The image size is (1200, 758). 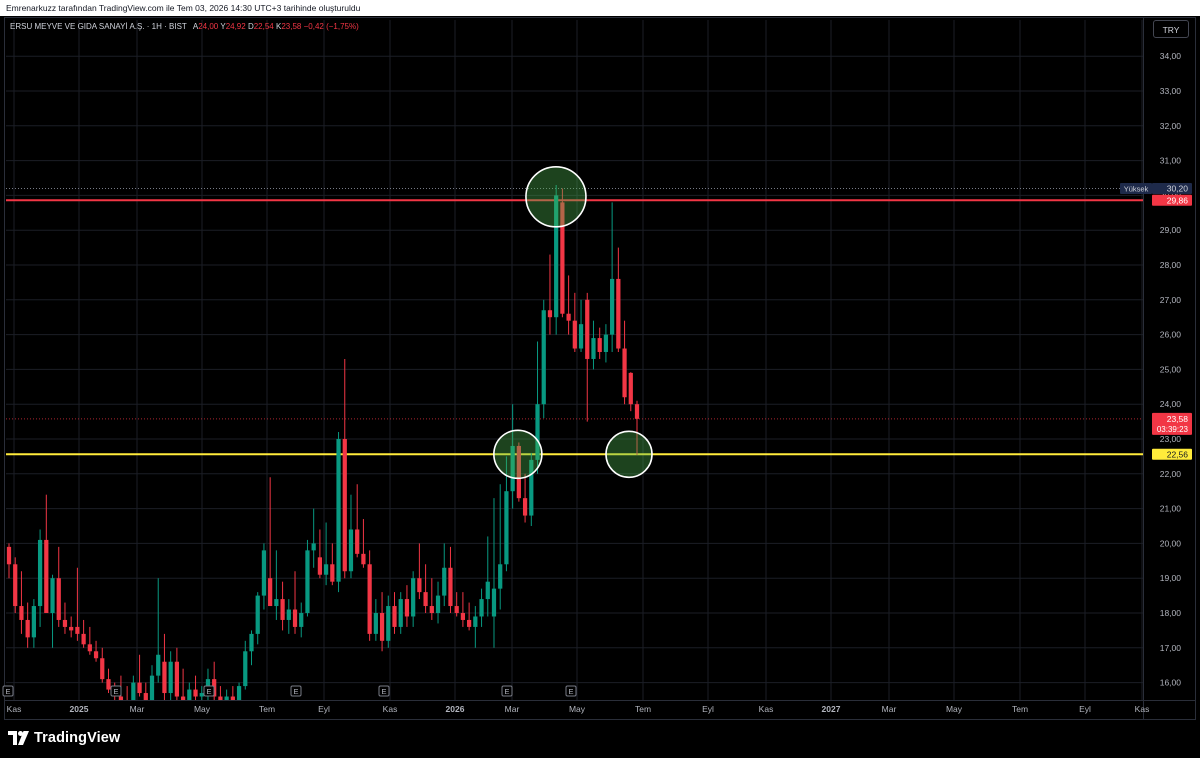 I want to click on low-value: 22,54, so click(x=263, y=26).